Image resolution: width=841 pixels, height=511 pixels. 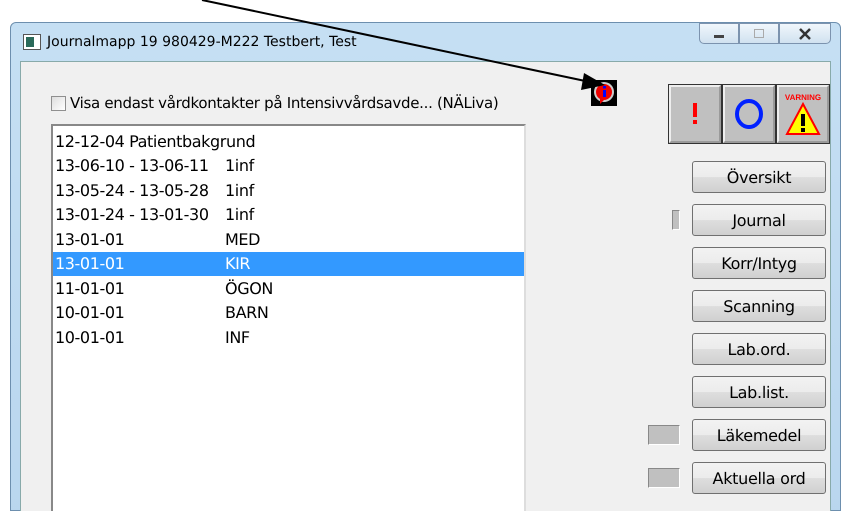 I want to click on nav-button: Läkemedel, so click(x=759, y=435).